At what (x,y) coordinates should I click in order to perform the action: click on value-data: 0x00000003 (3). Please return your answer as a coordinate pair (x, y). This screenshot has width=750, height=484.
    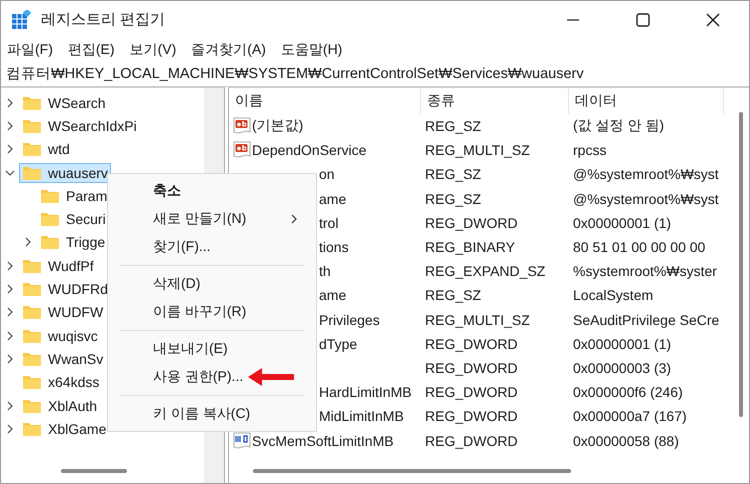
    Looking at the image, I should click on (622, 368).